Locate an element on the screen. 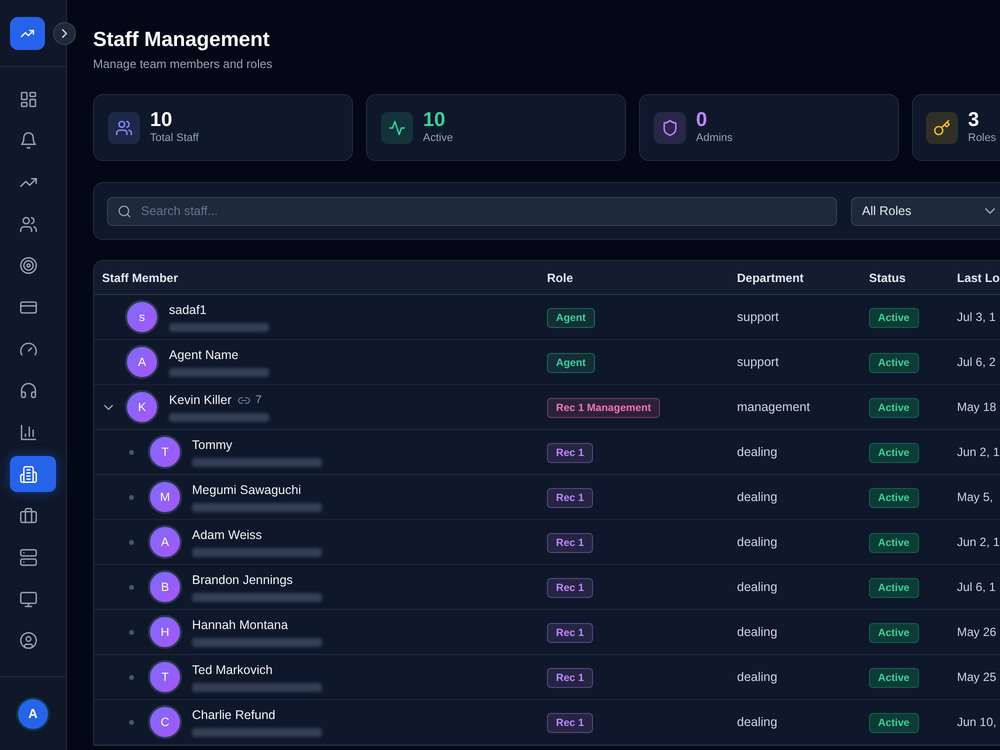 The image size is (1000, 750). dashboard-icon is located at coordinates (28, 99).